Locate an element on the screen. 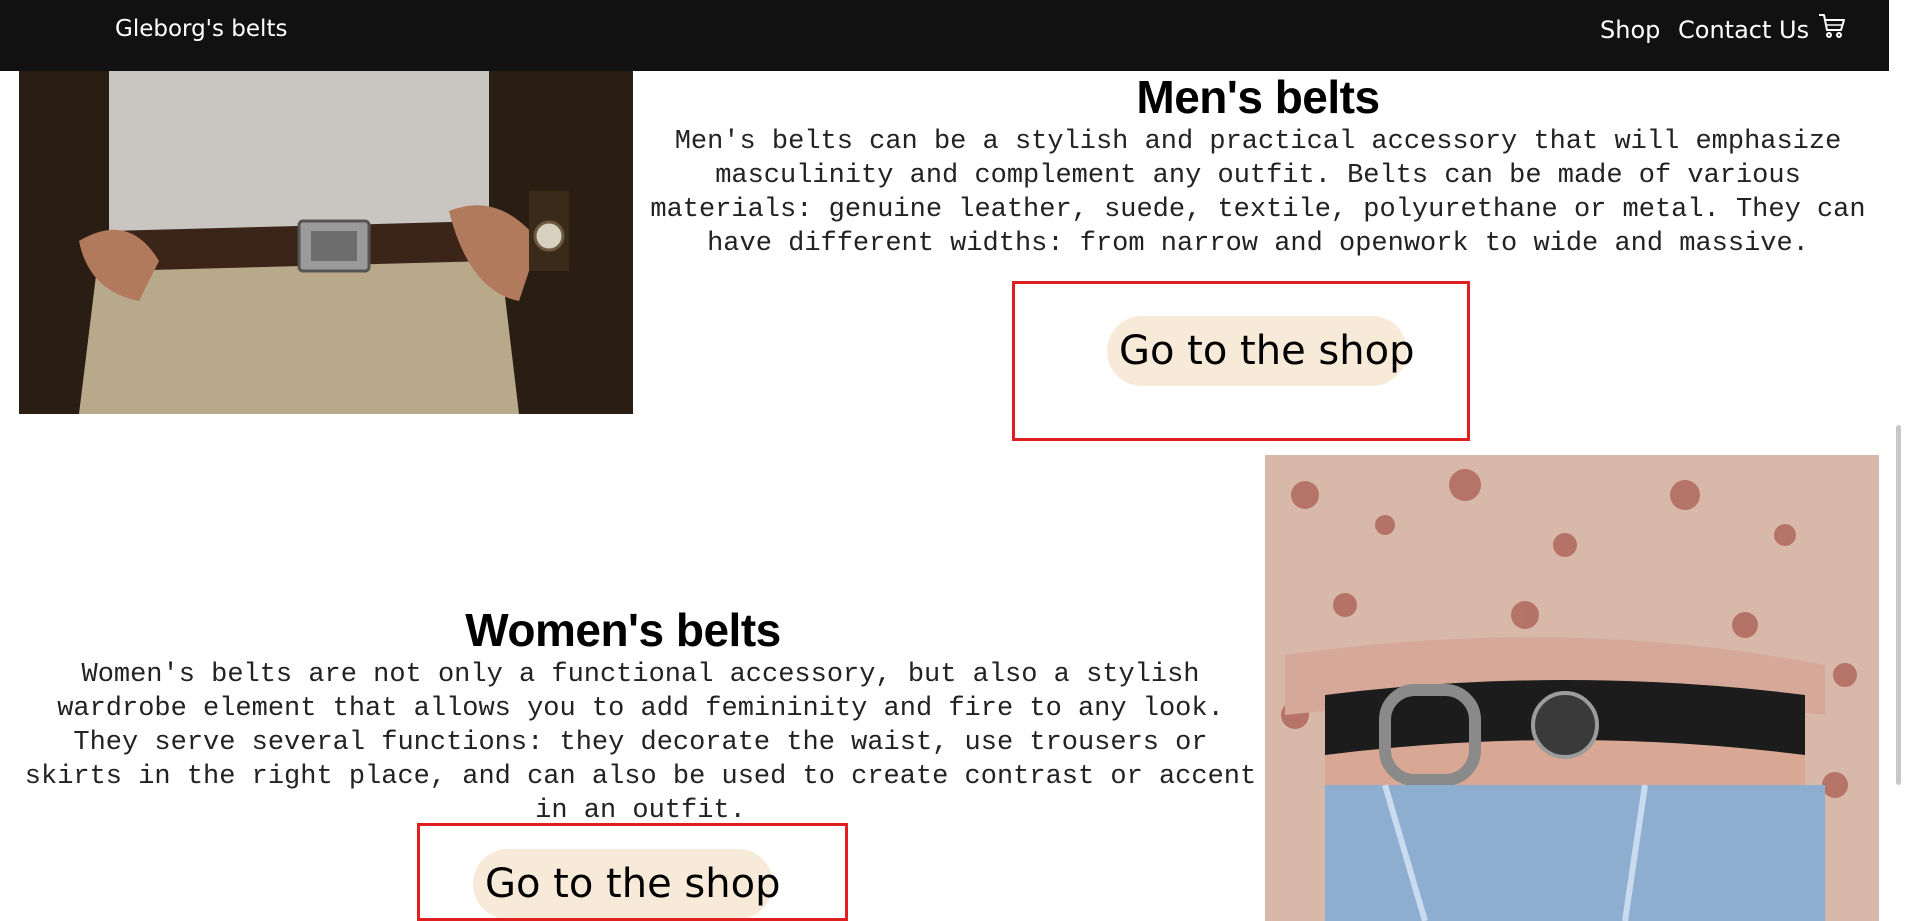  mens-belts-title: Men's belts is located at coordinates (1258, 97).